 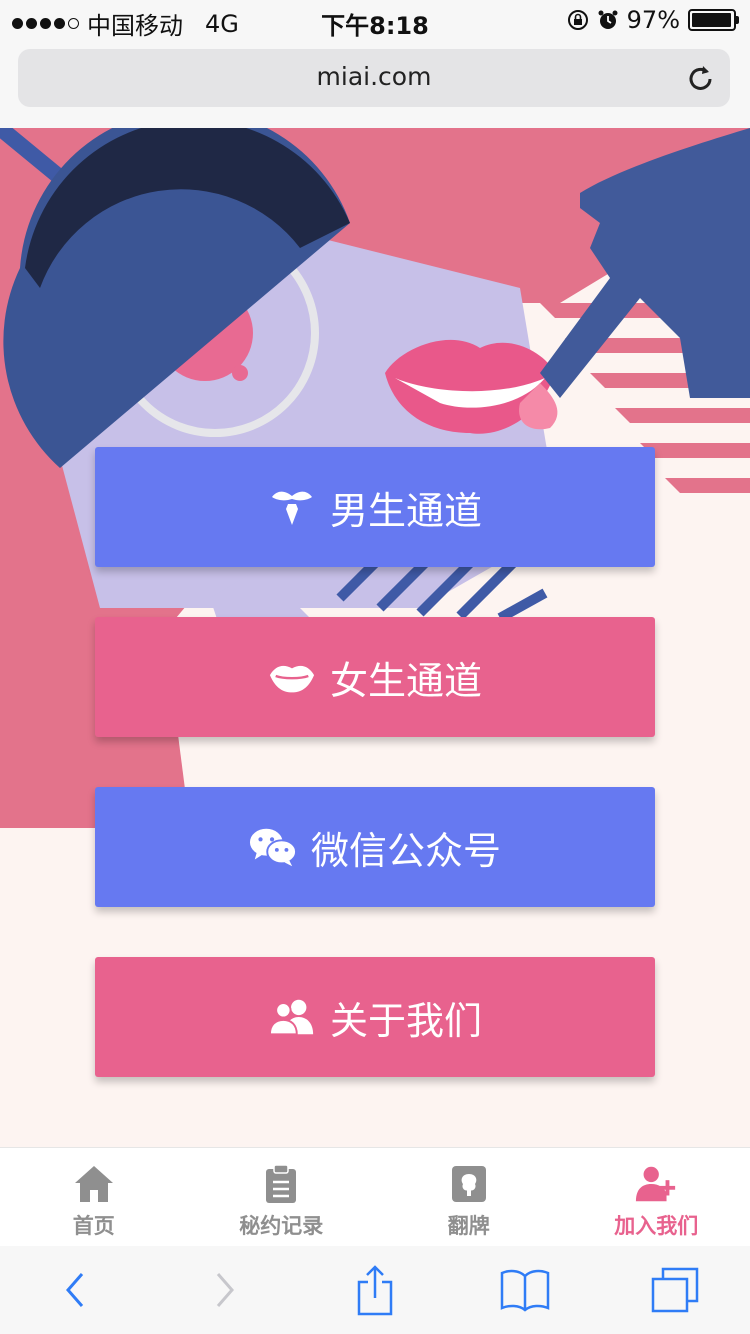 I want to click on share-button, so click(x=375, y=1290).